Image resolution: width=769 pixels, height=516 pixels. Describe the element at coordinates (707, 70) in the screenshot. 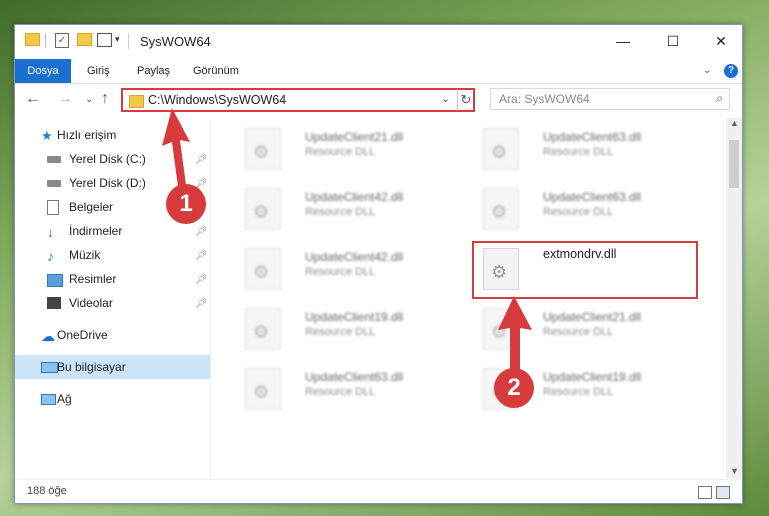

I see `expand-ribbon-icon: ⌄` at that location.